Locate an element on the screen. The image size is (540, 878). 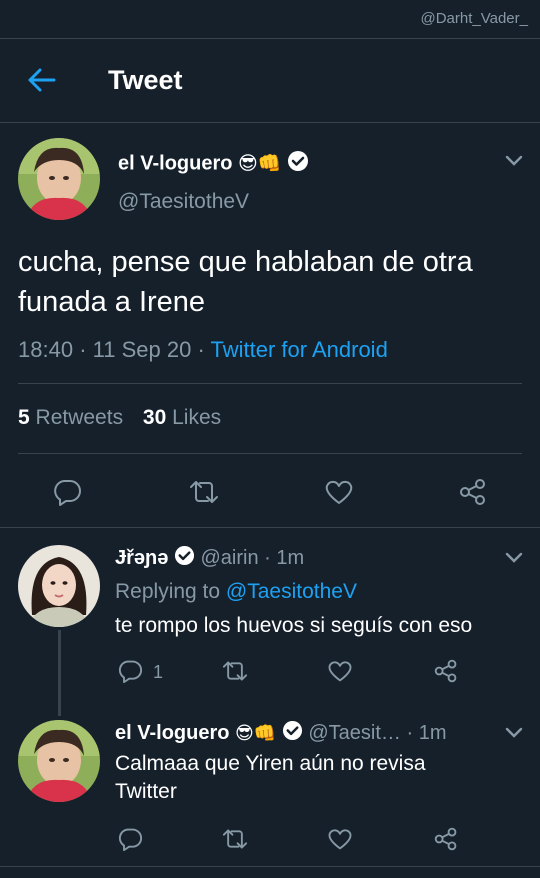
retweet-count: 5 is located at coordinates (24, 417).